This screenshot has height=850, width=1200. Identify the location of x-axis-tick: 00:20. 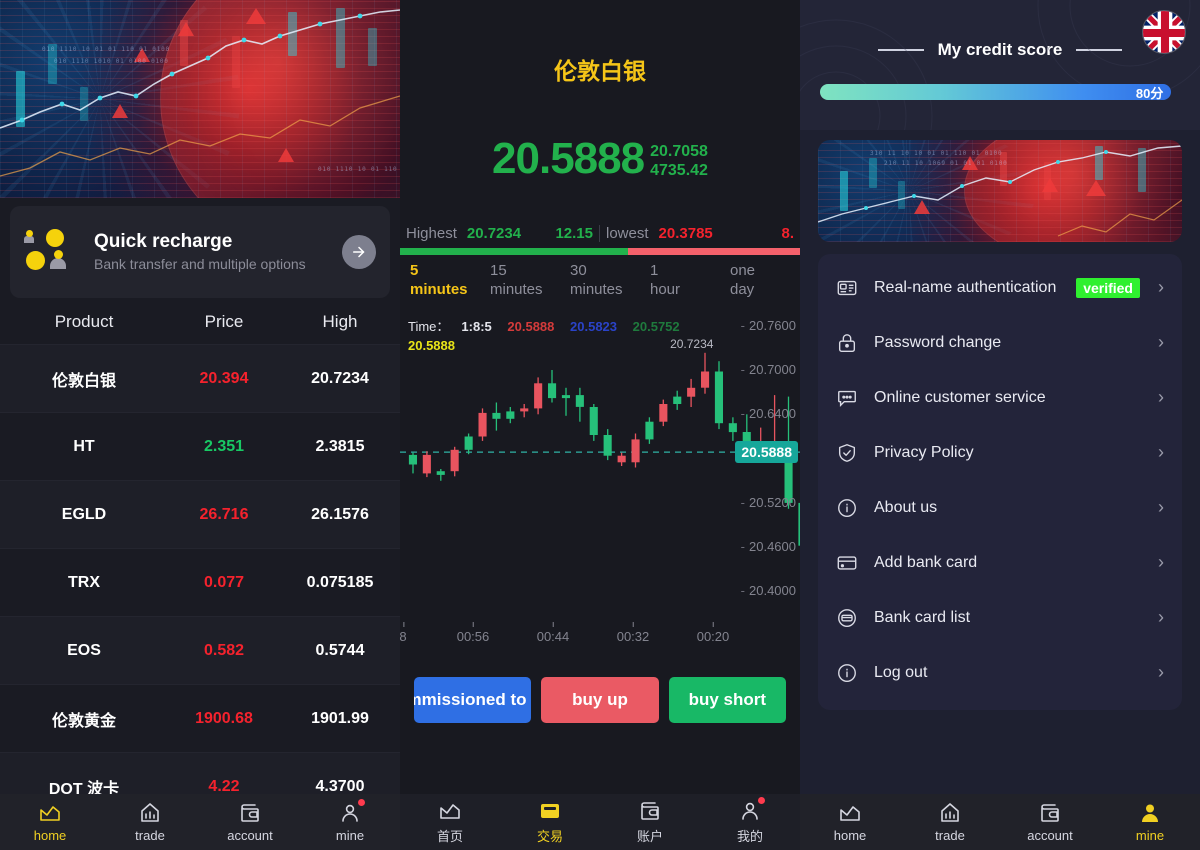
(713, 633).